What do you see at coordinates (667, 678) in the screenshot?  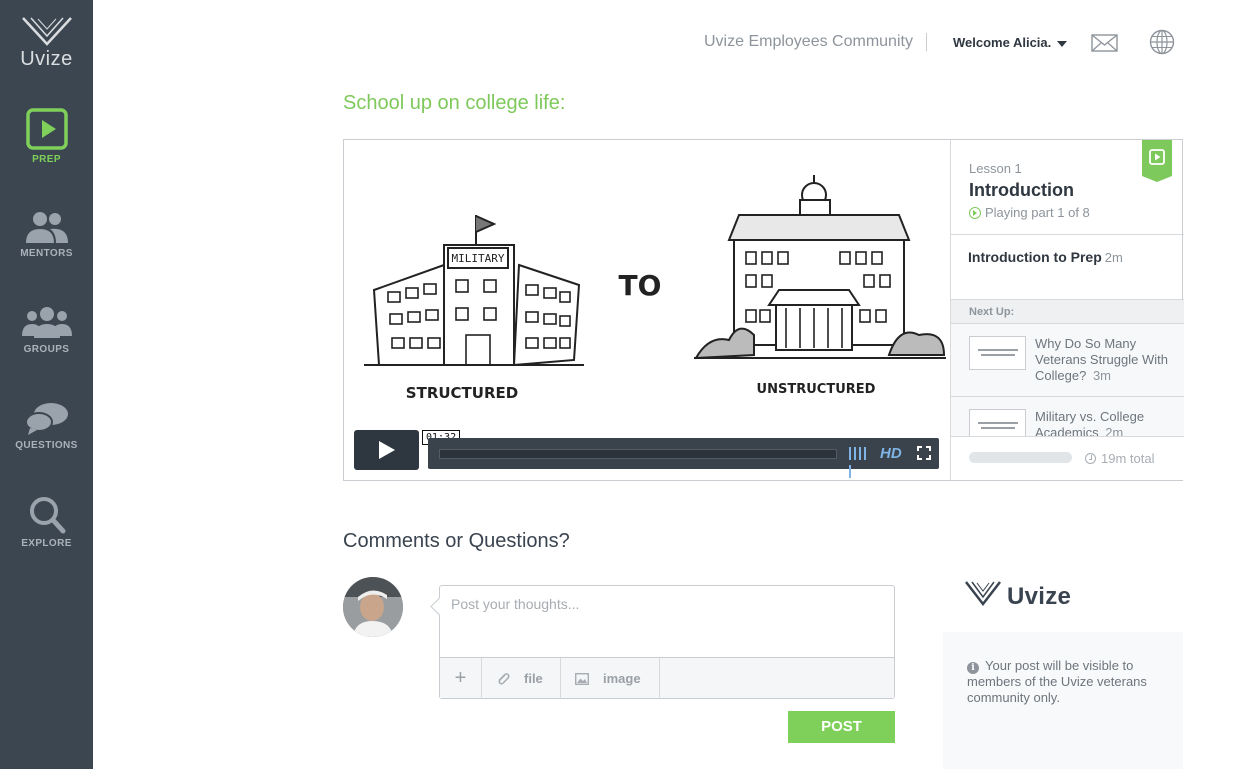 I see `composer-toolbar: + file image` at bounding box center [667, 678].